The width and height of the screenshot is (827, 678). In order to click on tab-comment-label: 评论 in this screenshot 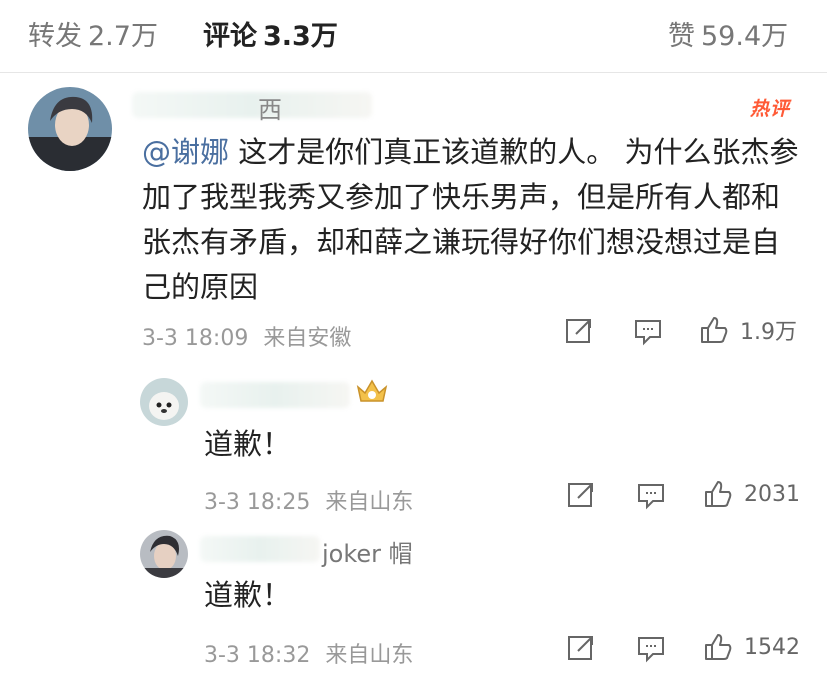, I will do `click(230, 36)`.